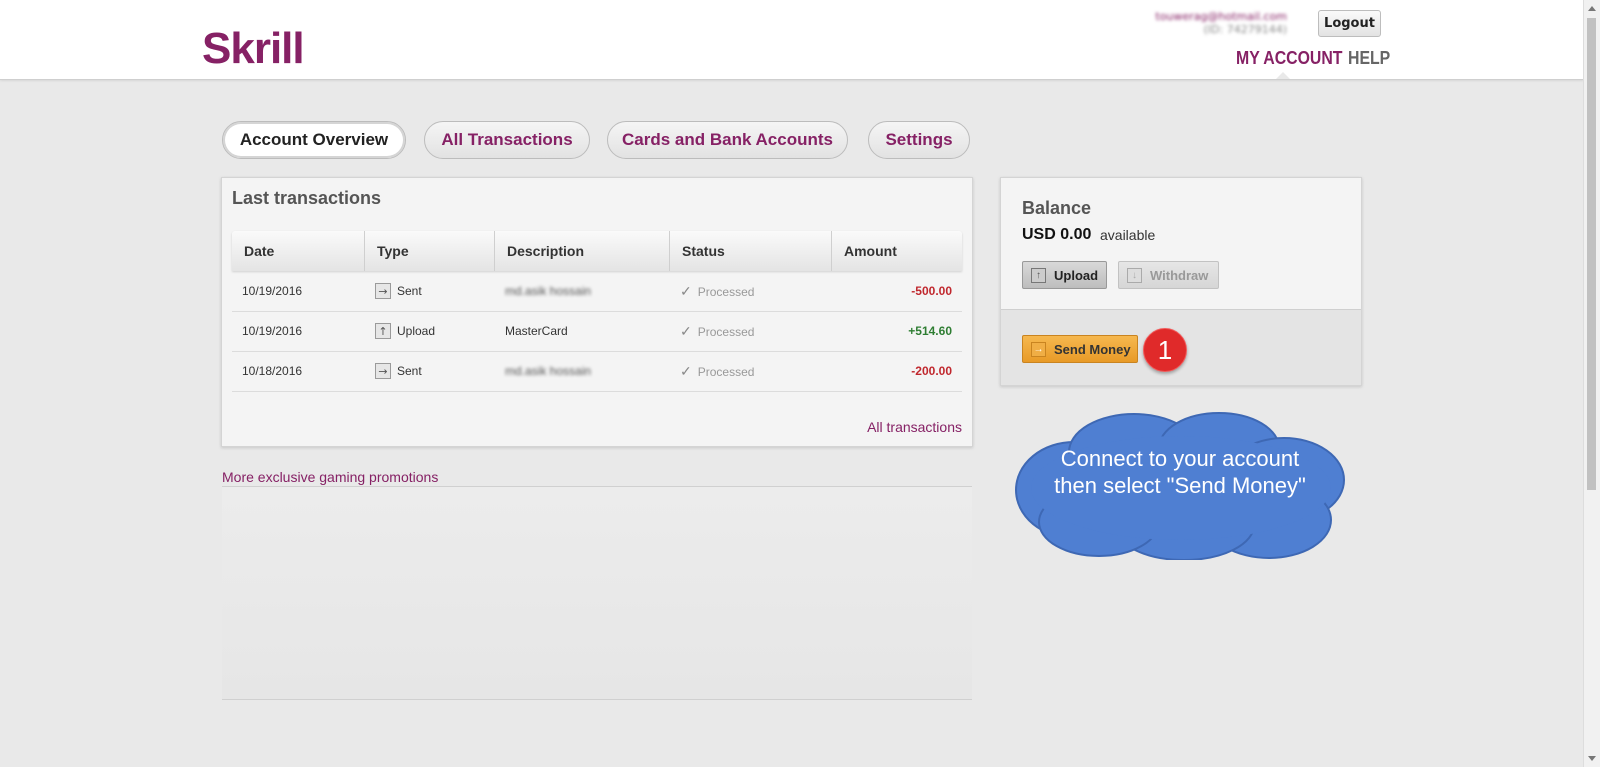 The height and width of the screenshot is (767, 1600). Describe the element at coordinates (931, 371) in the screenshot. I see `amount-cell: -200.00` at that location.